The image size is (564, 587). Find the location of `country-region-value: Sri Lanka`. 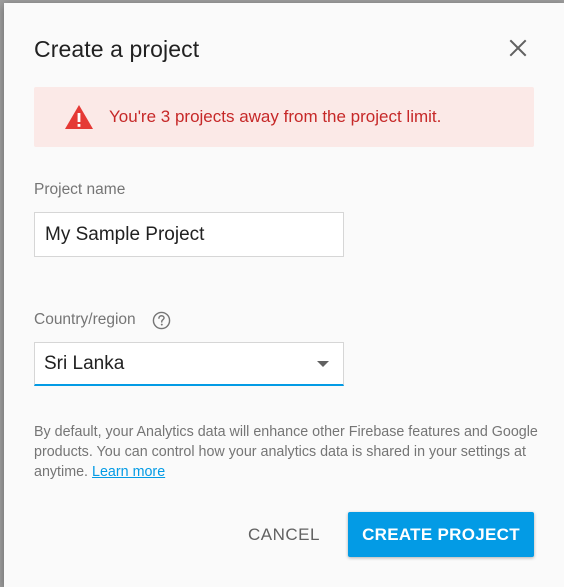

country-region-value: Sri Lanka is located at coordinates (84, 363).